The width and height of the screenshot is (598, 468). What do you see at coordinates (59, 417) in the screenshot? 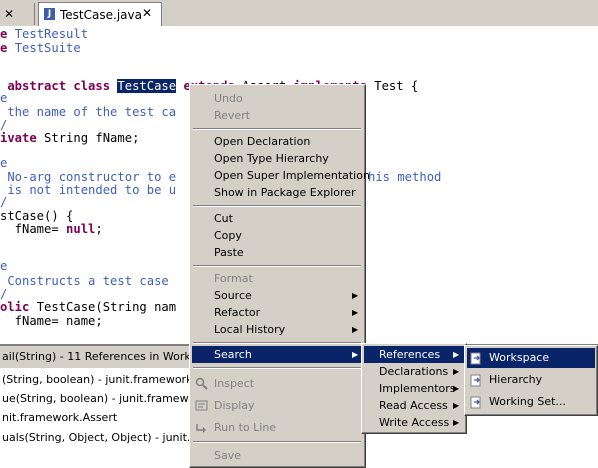
I see `result-row: nit.framework.Assert` at bounding box center [59, 417].